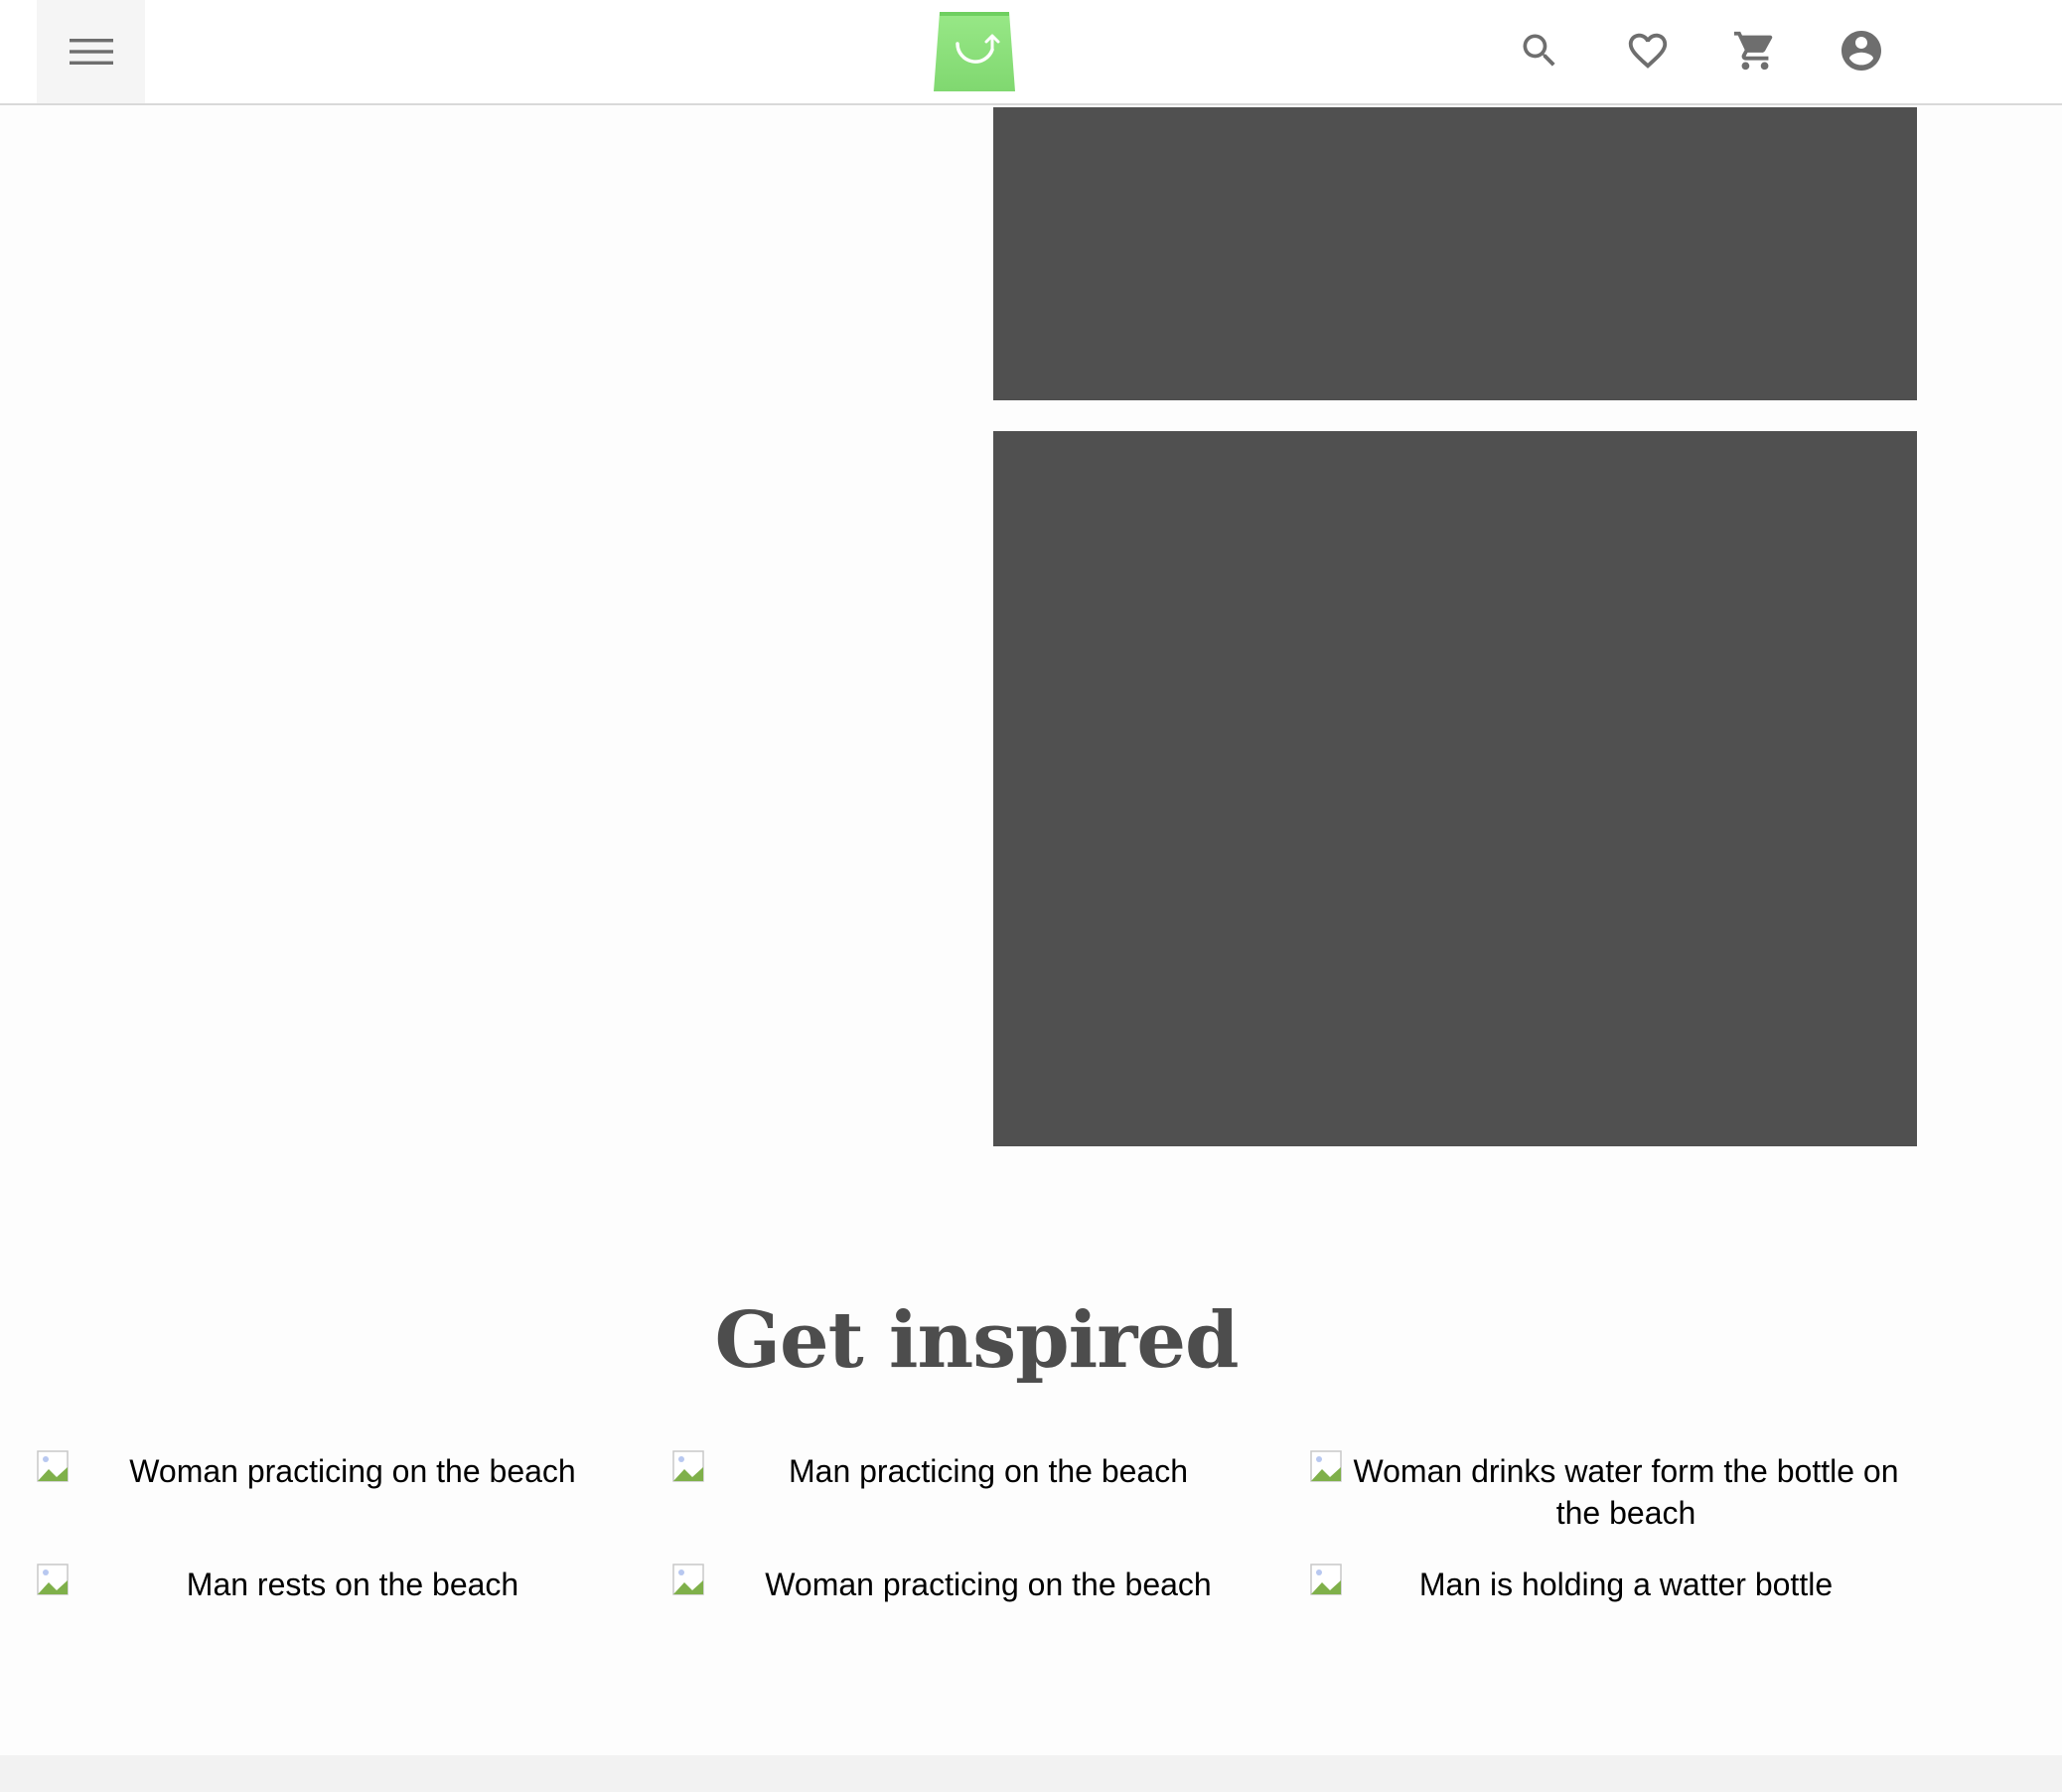 This screenshot has height=1792, width=2062. I want to click on account-button, so click(1862, 51).